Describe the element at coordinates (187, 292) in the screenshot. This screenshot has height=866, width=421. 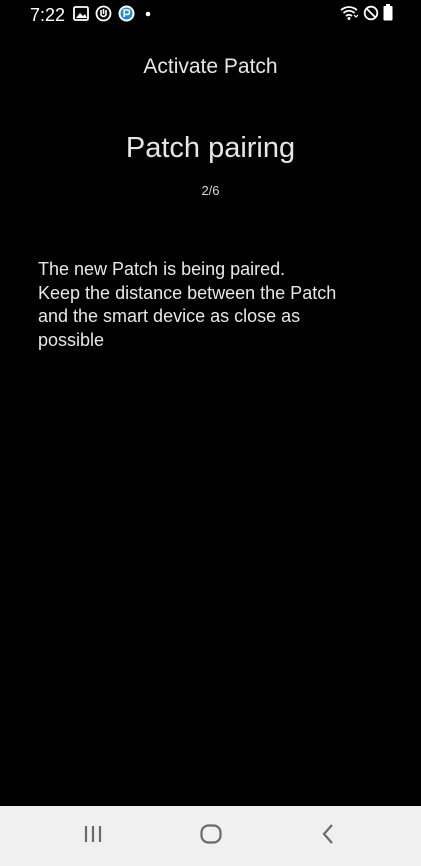
I see `instructions-line: Keep the distance between the Patch` at that location.